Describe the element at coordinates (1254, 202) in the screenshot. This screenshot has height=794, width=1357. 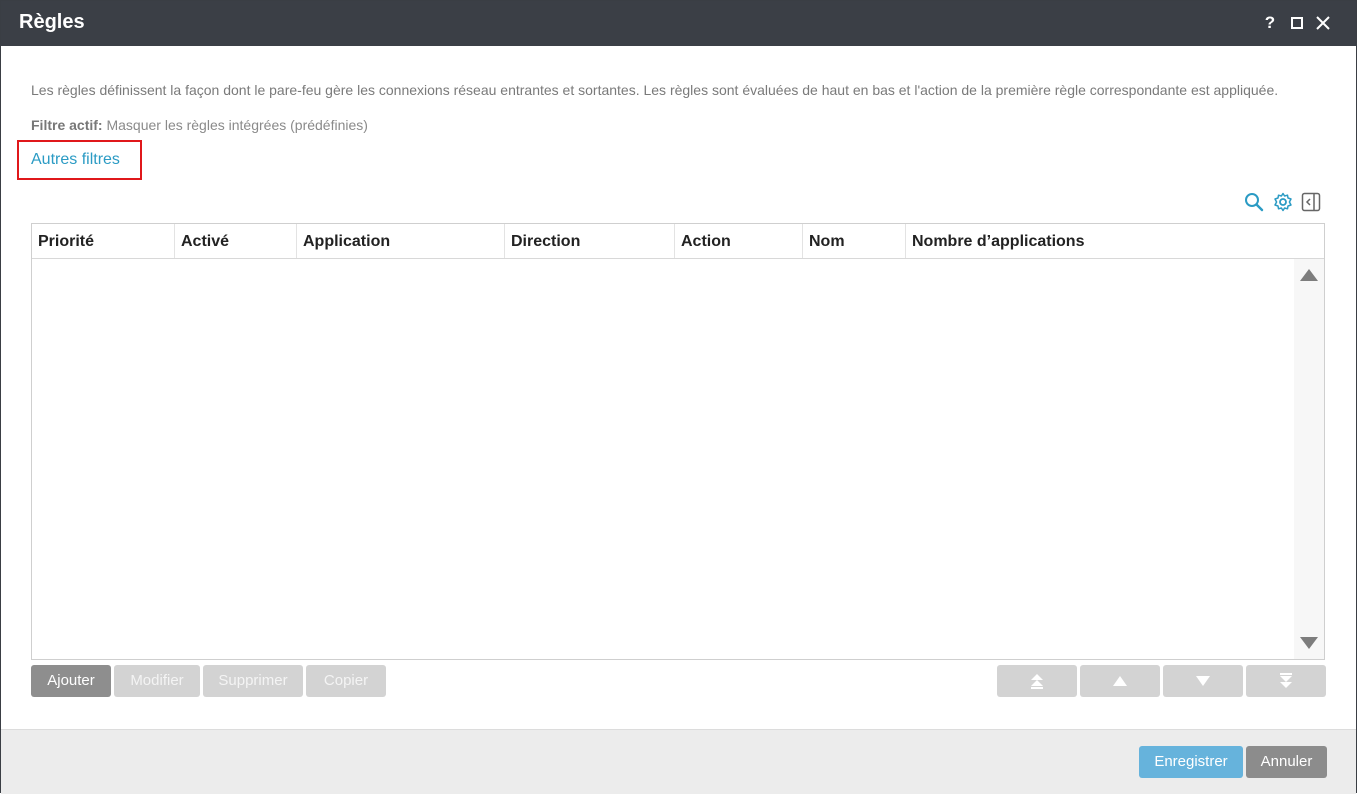
I see `search-icon` at that location.